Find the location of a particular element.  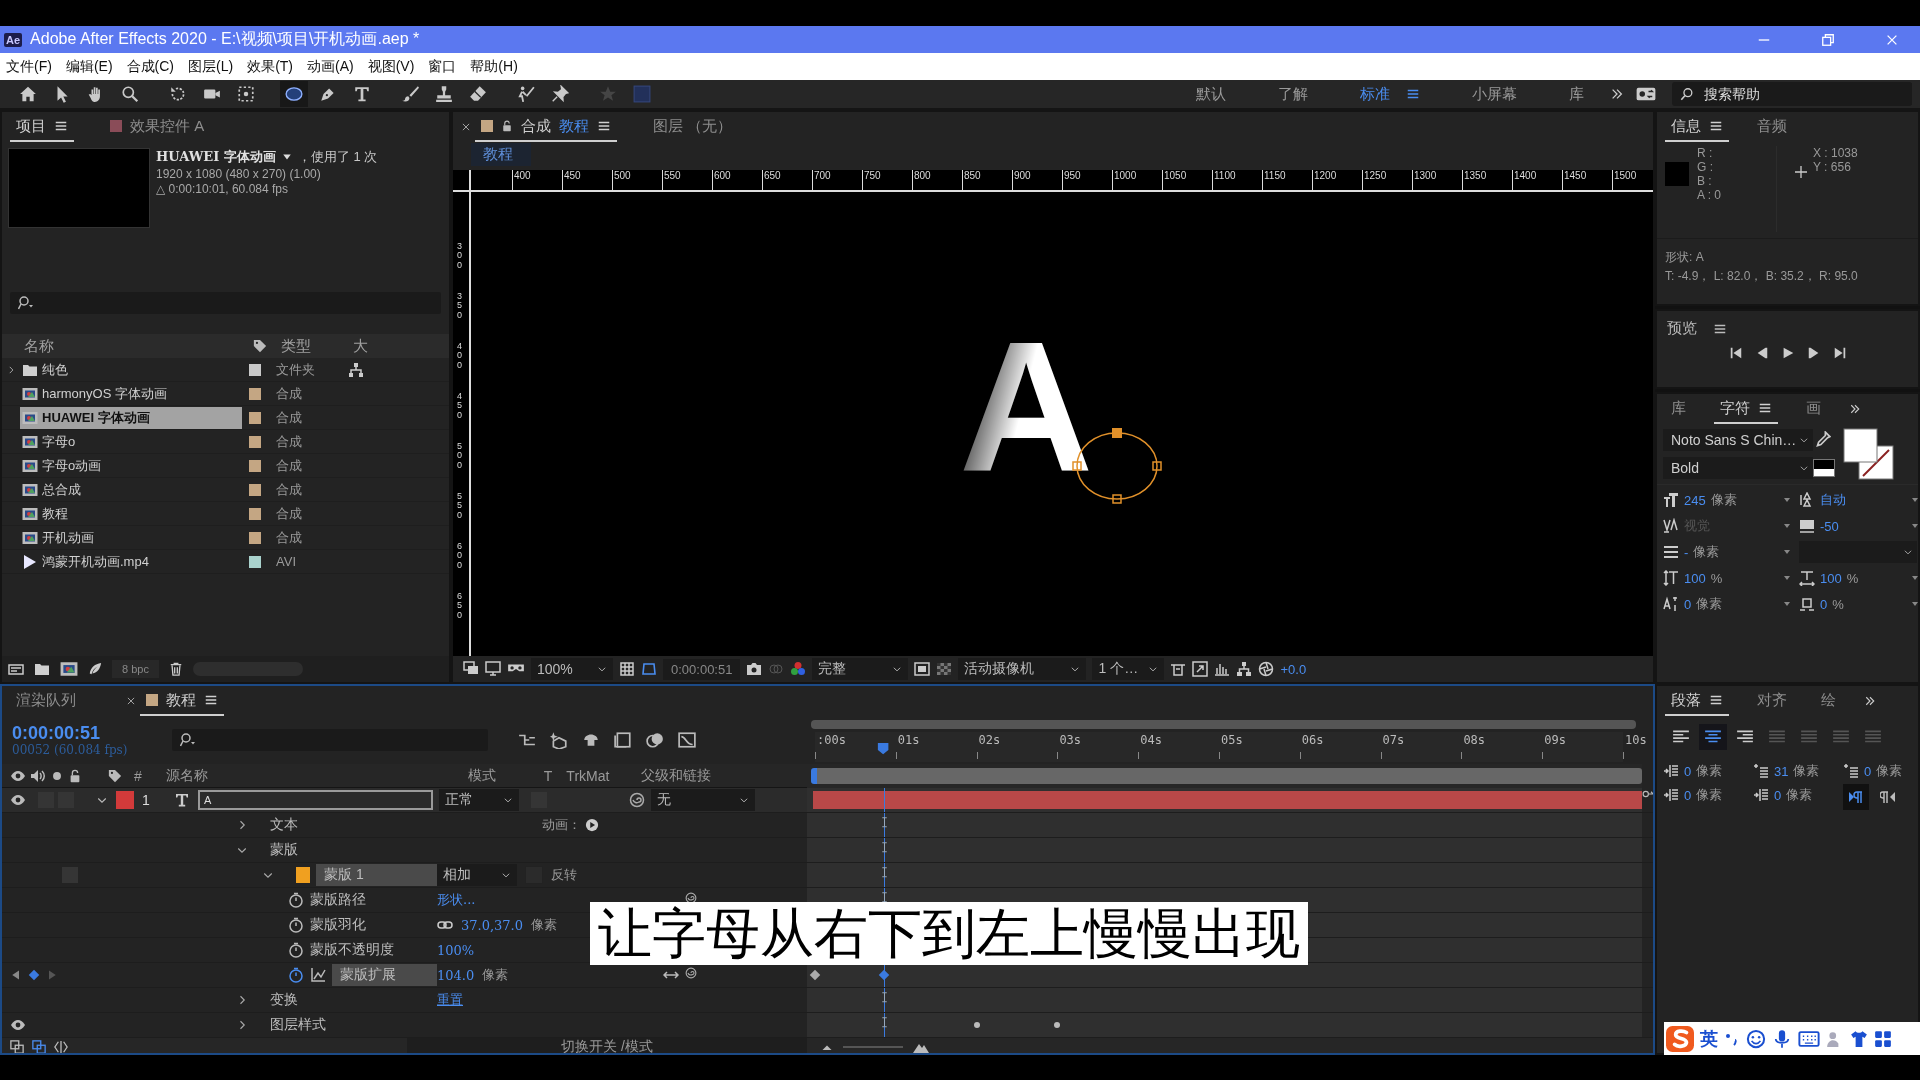

field-value: 自动 is located at coordinates (1833, 500).